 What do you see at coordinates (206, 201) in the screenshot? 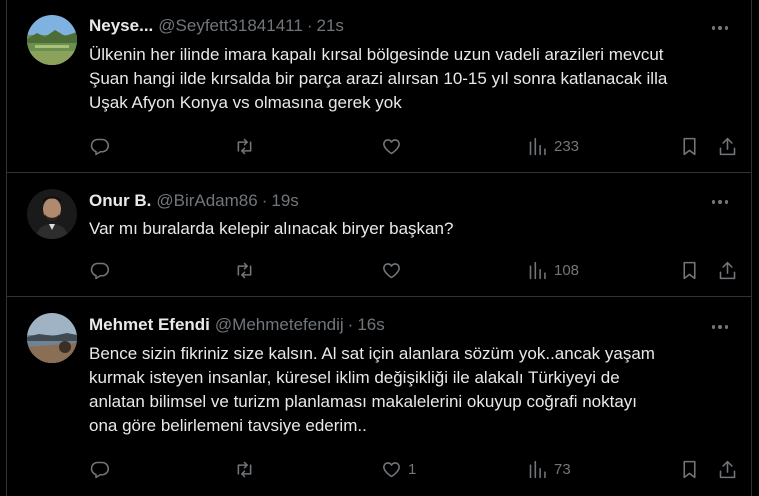
I see `user-handle: @BirAdam86` at bounding box center [206, 201].